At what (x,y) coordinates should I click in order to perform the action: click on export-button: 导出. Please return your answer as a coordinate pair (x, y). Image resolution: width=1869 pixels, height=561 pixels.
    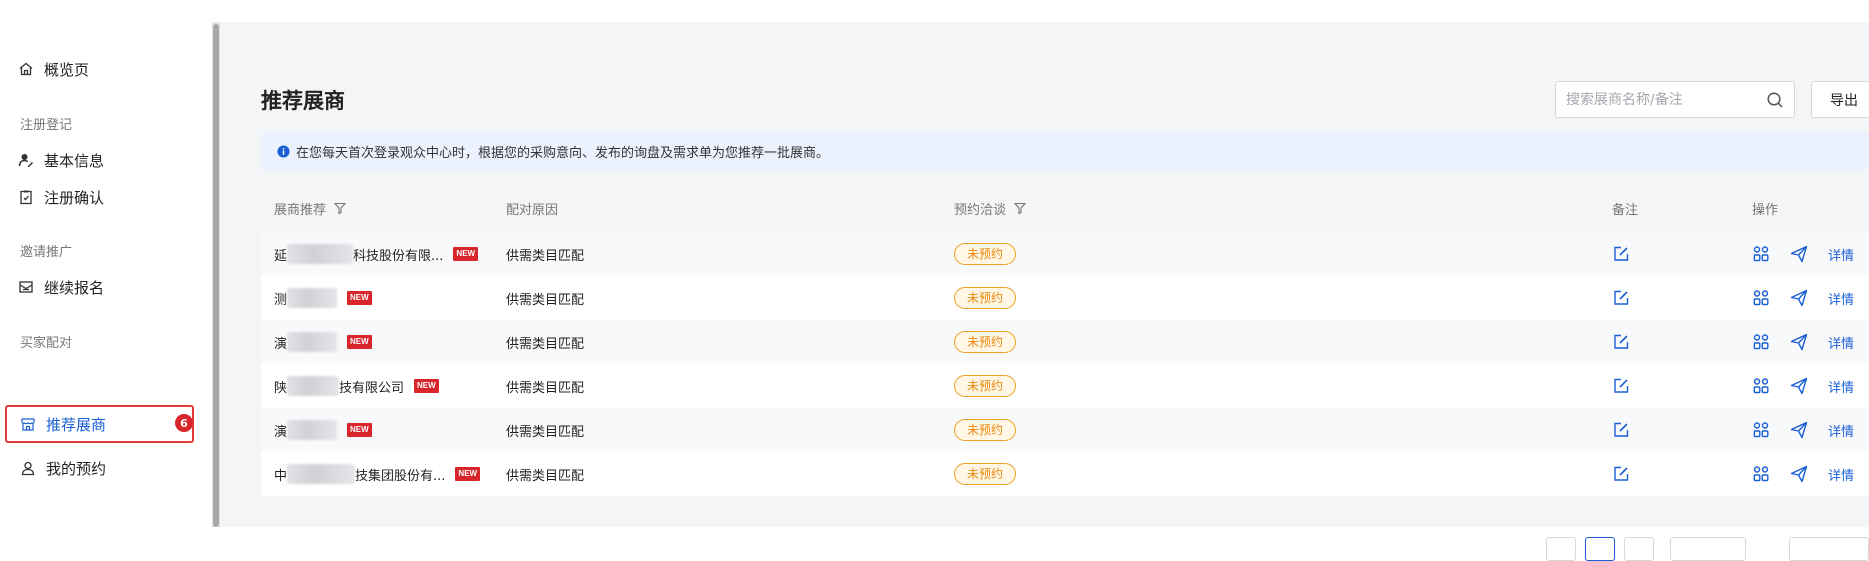
    Looking at the image, I should click on (1840, 99).